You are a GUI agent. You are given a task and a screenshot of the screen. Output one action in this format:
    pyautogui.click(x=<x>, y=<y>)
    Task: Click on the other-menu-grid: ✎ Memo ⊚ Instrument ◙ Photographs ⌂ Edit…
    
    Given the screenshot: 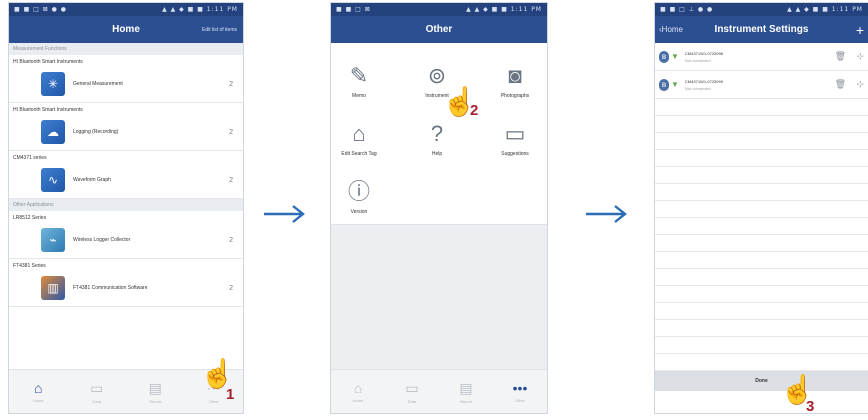 What is the action you would take?
    pyautogui.click(x=439, y=134)
    